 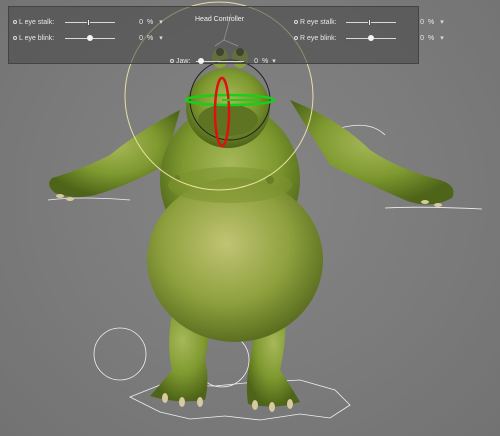 I want to click on right-eye-blink-slider: R eye blink: 0 % ▾, so click(x=369, y=38).